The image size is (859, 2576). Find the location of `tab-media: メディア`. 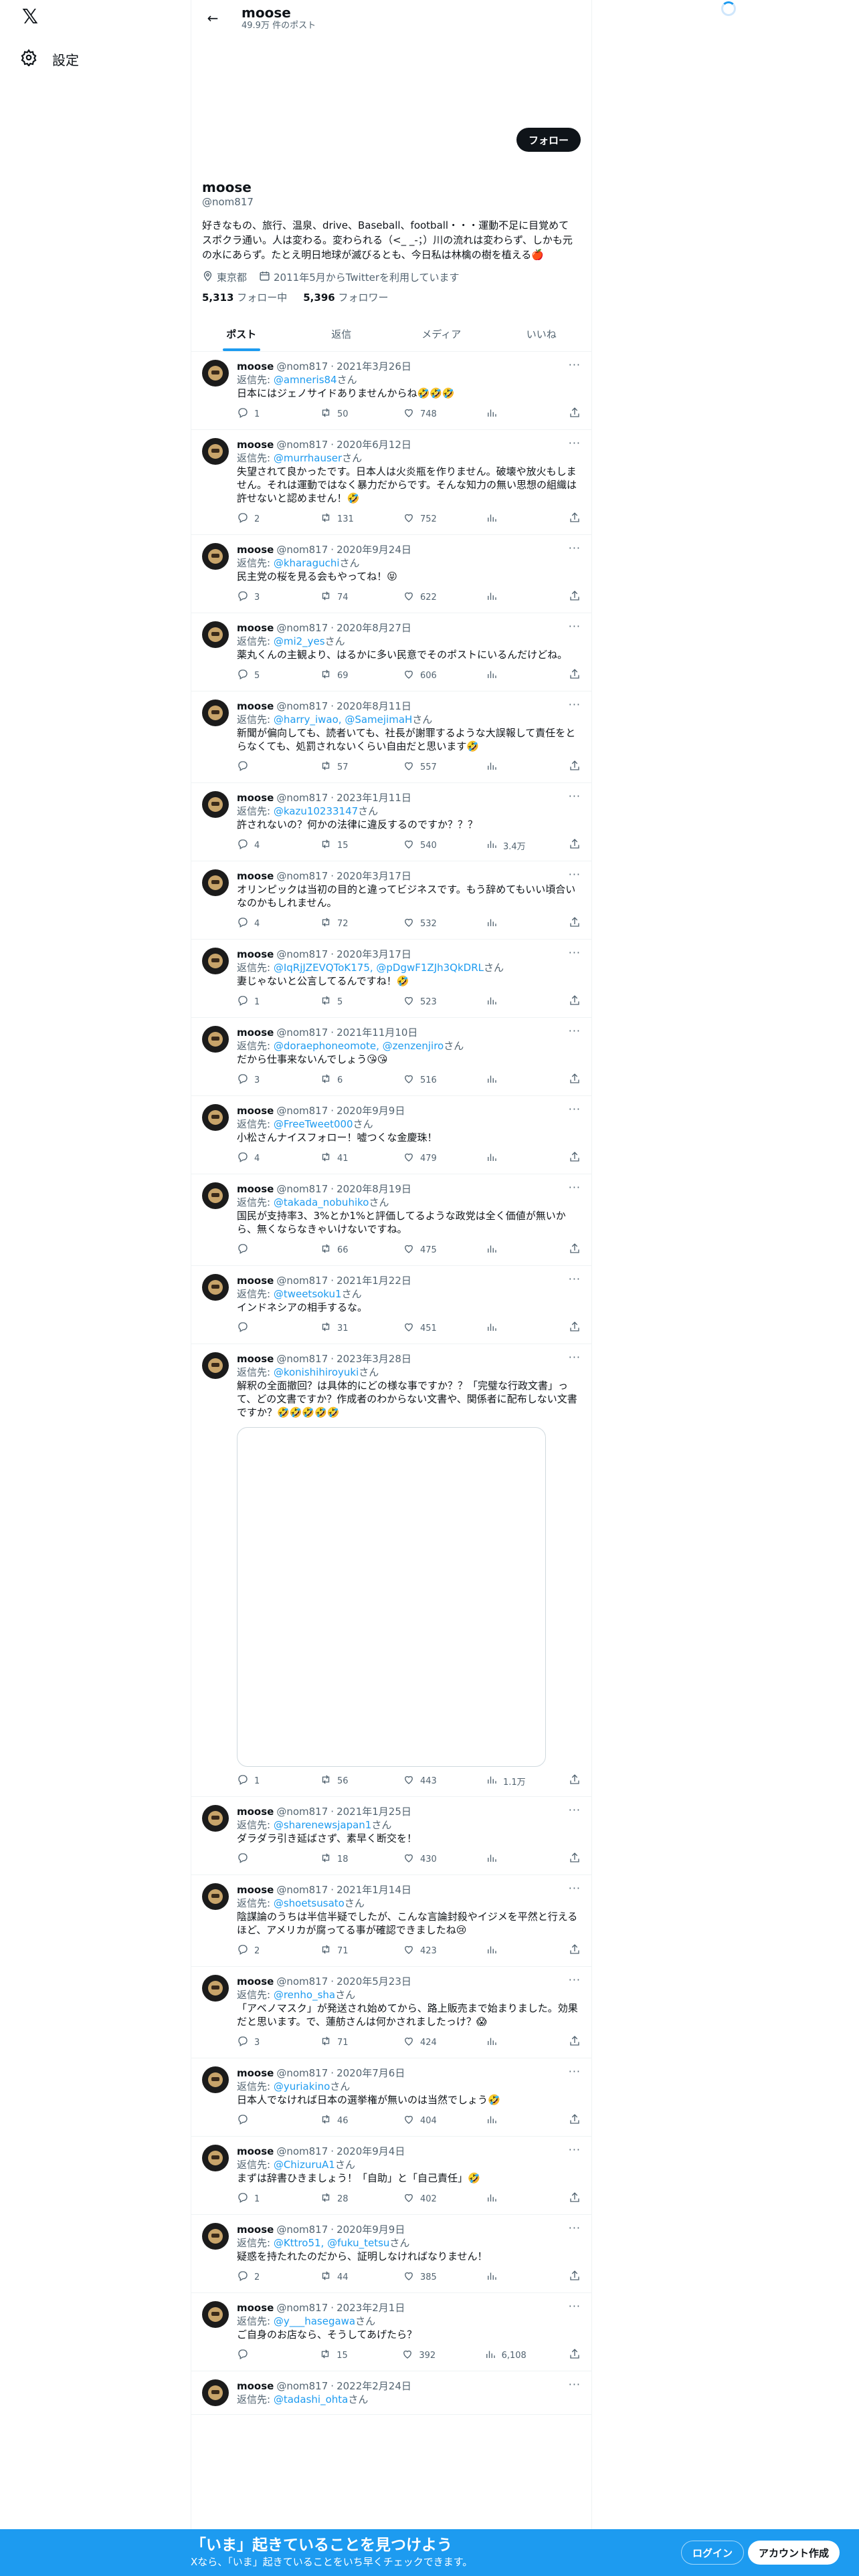

tab-media: メディア is located at coordinates (442, 333).